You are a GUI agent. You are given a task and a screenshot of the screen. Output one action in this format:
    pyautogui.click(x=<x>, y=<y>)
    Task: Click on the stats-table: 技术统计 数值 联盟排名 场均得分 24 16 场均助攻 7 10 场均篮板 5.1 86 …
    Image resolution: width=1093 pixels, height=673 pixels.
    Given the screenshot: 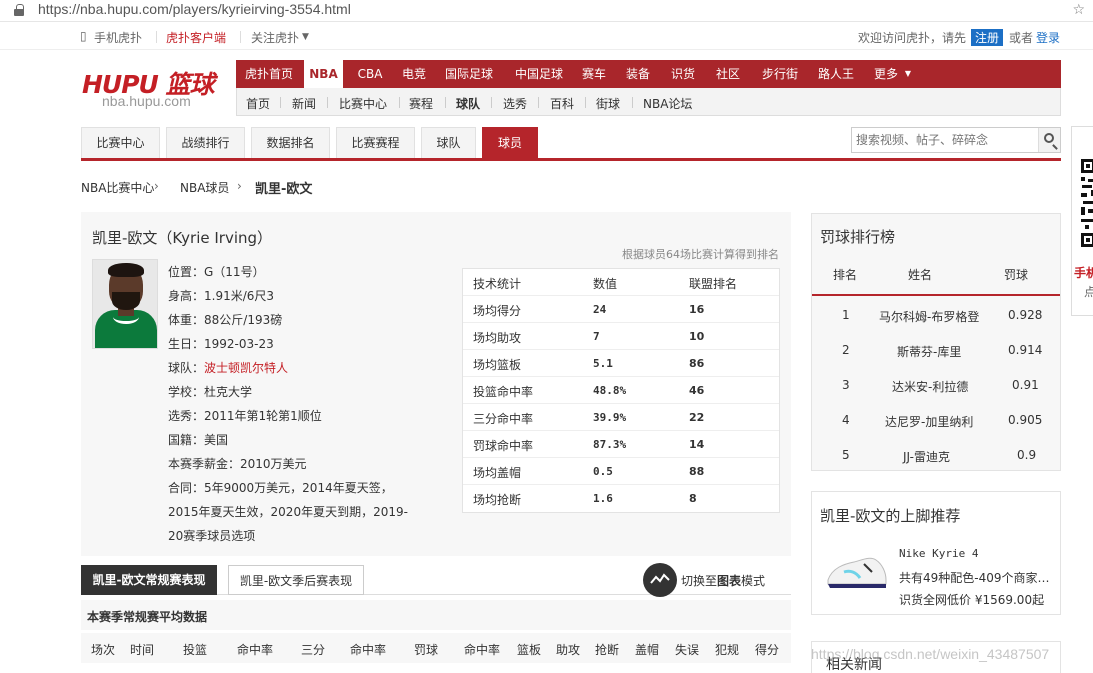 What is the action you would take?
    pyautogui.click(x=621, y=390)
    